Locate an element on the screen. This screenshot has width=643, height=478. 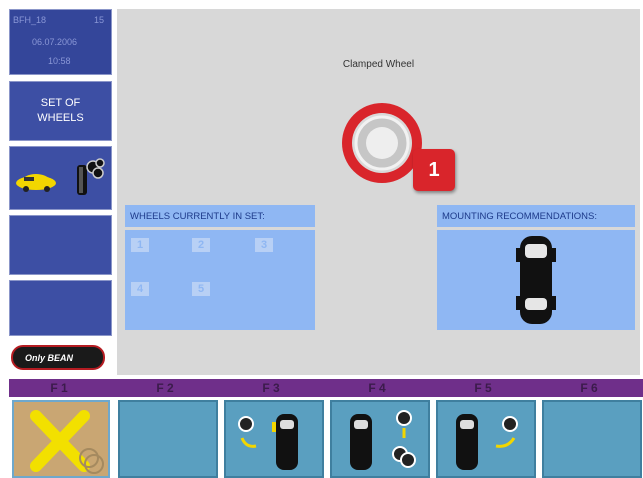
wheel-slot: 2 is located at coordinates (201, 245).